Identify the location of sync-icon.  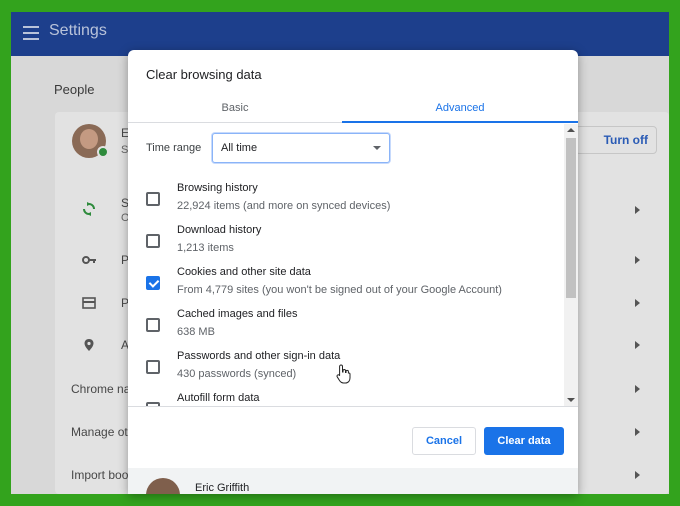
(89, 209).